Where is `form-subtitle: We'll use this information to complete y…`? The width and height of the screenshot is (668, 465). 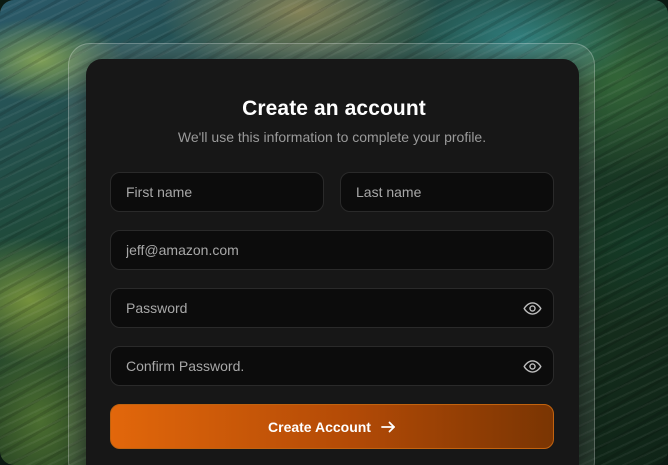 form-subtitle: We'll use this information to complete y… is located at coordinates (332, 137).